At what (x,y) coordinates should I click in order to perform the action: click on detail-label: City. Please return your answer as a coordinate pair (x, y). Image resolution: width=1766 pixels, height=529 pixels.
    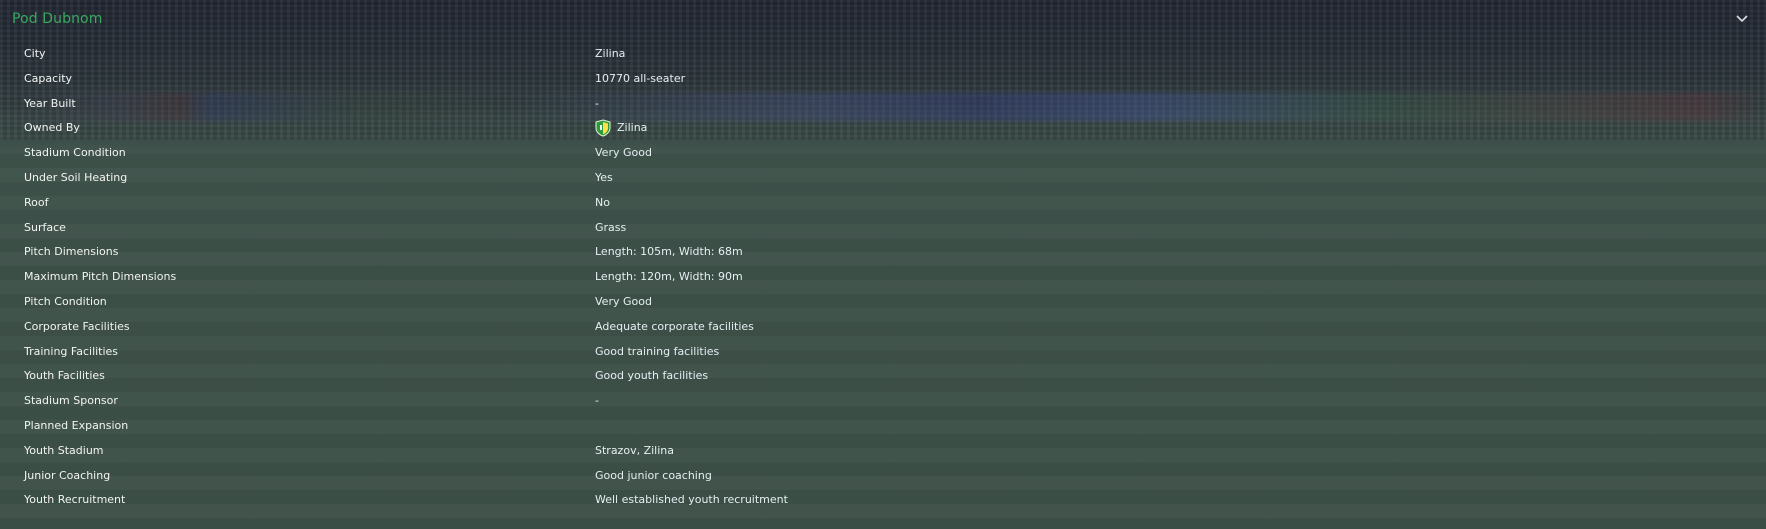
    Looking at the image, I should click on (35, 53).